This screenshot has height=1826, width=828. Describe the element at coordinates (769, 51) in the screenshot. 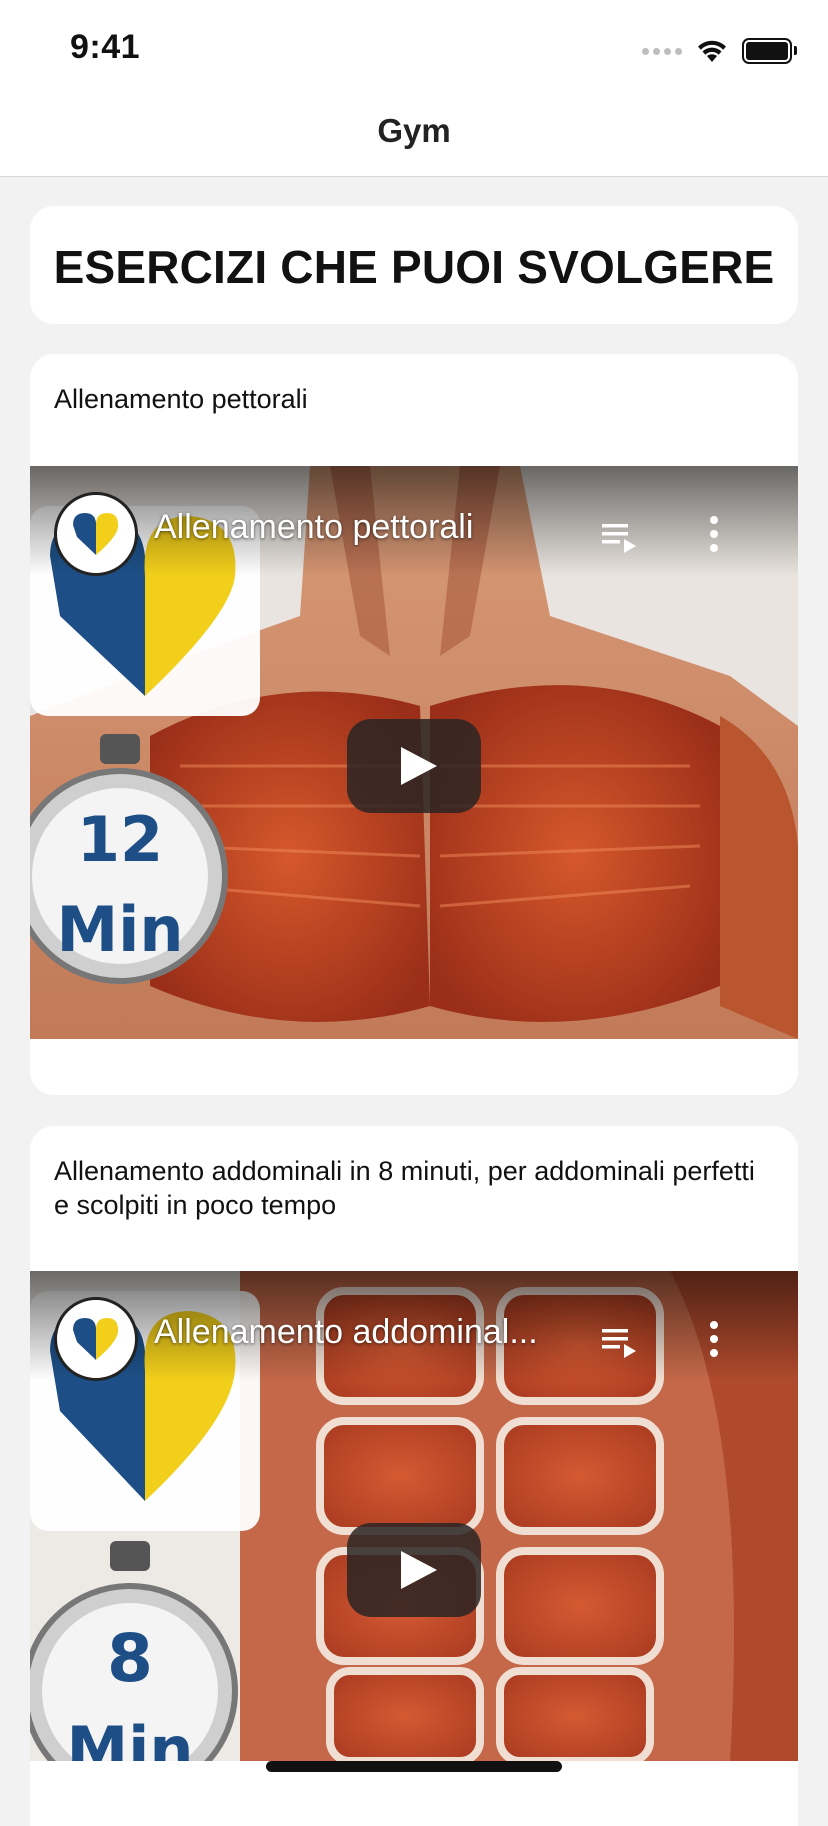

I see `battery-icon` at that location.